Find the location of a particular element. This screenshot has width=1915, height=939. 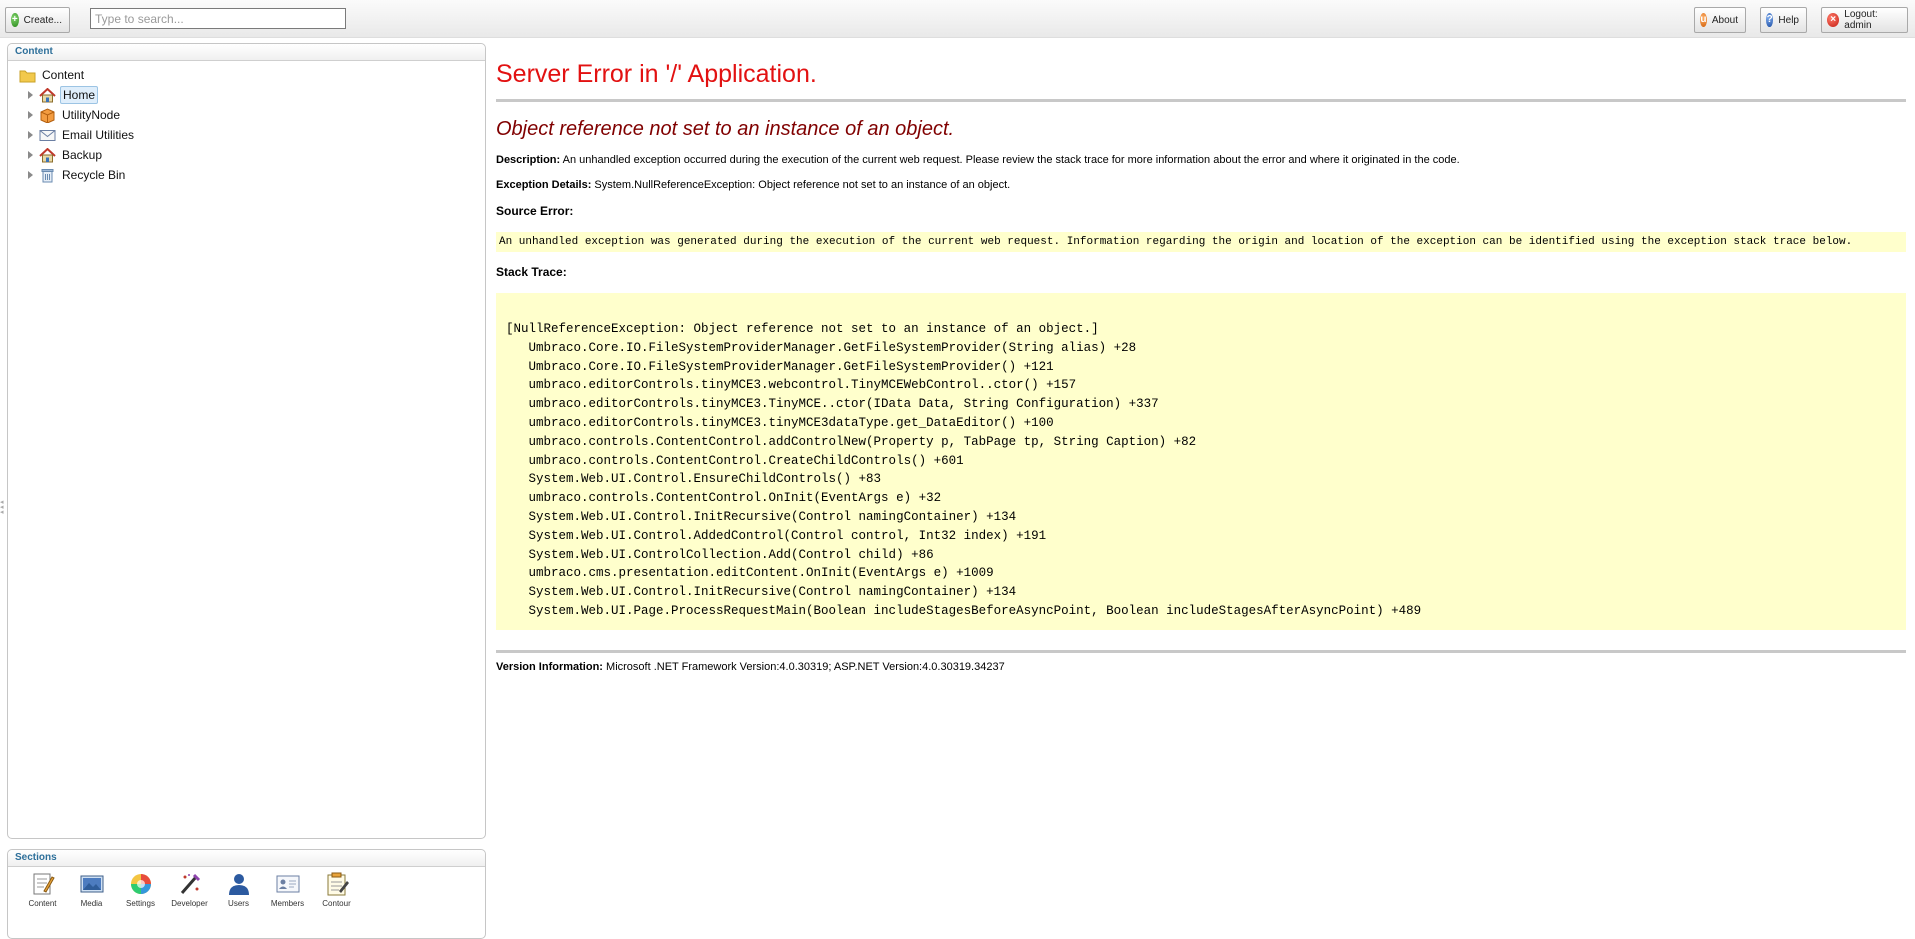

source-error-label: Source Error: is located at coordinates (535, 211).